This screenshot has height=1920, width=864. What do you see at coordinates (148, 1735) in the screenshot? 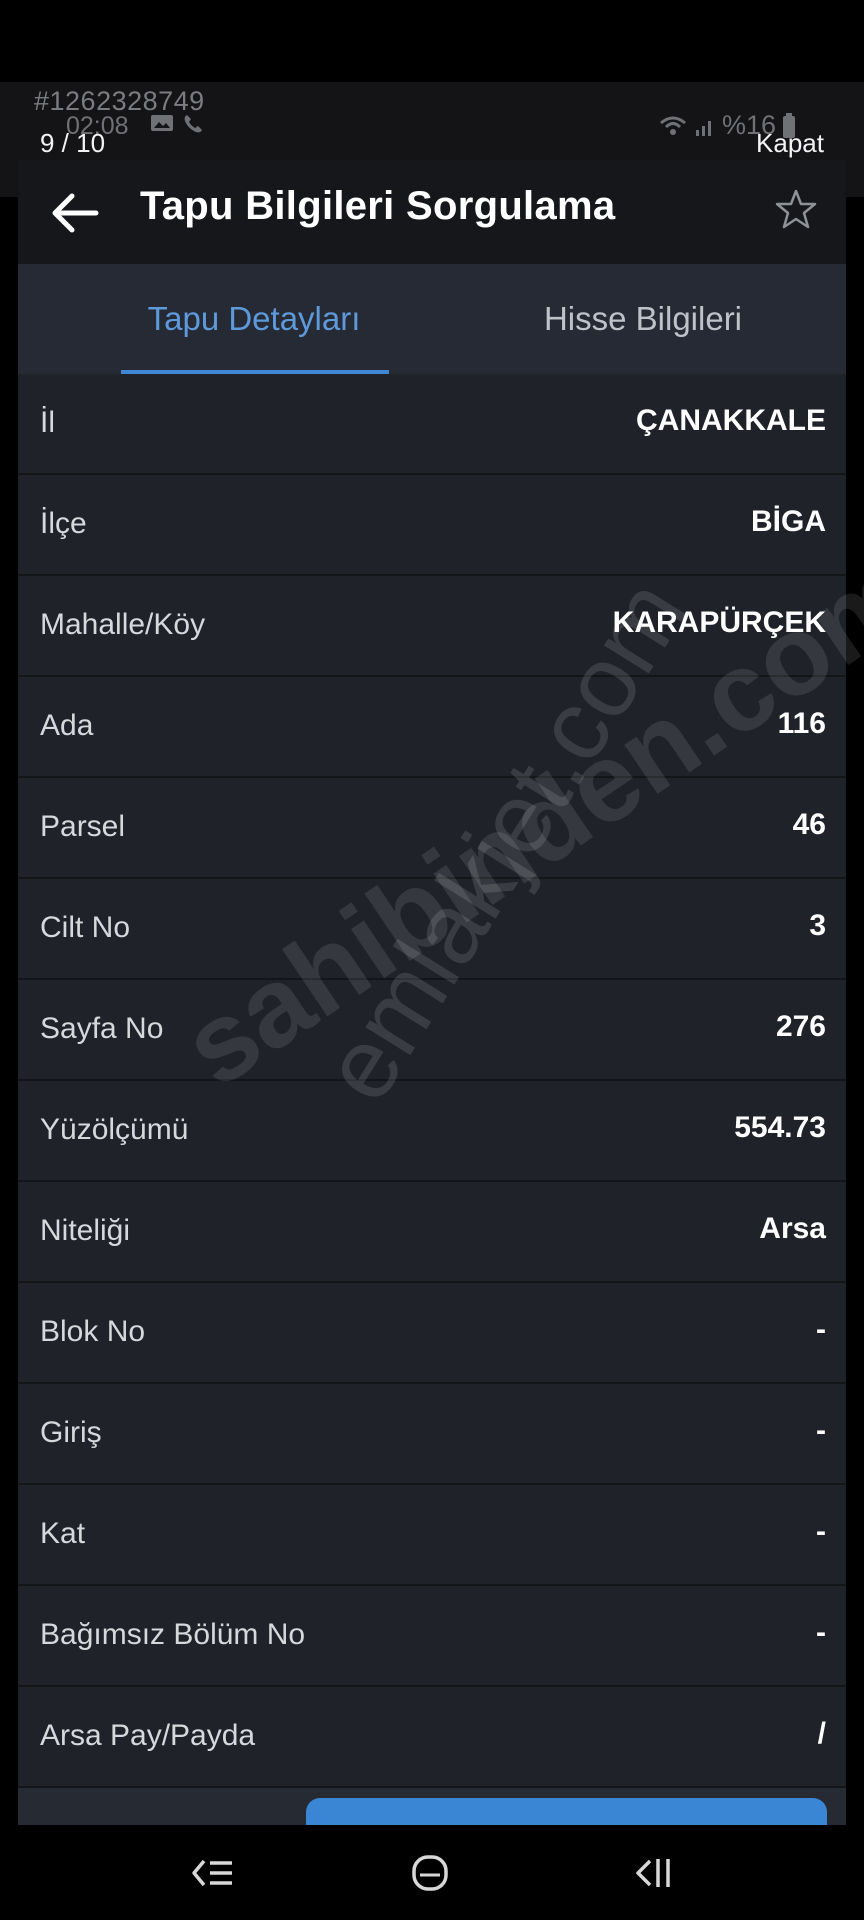
I see `row-label: Arsa Pay/Payda` at bounding box center [148, 1735].